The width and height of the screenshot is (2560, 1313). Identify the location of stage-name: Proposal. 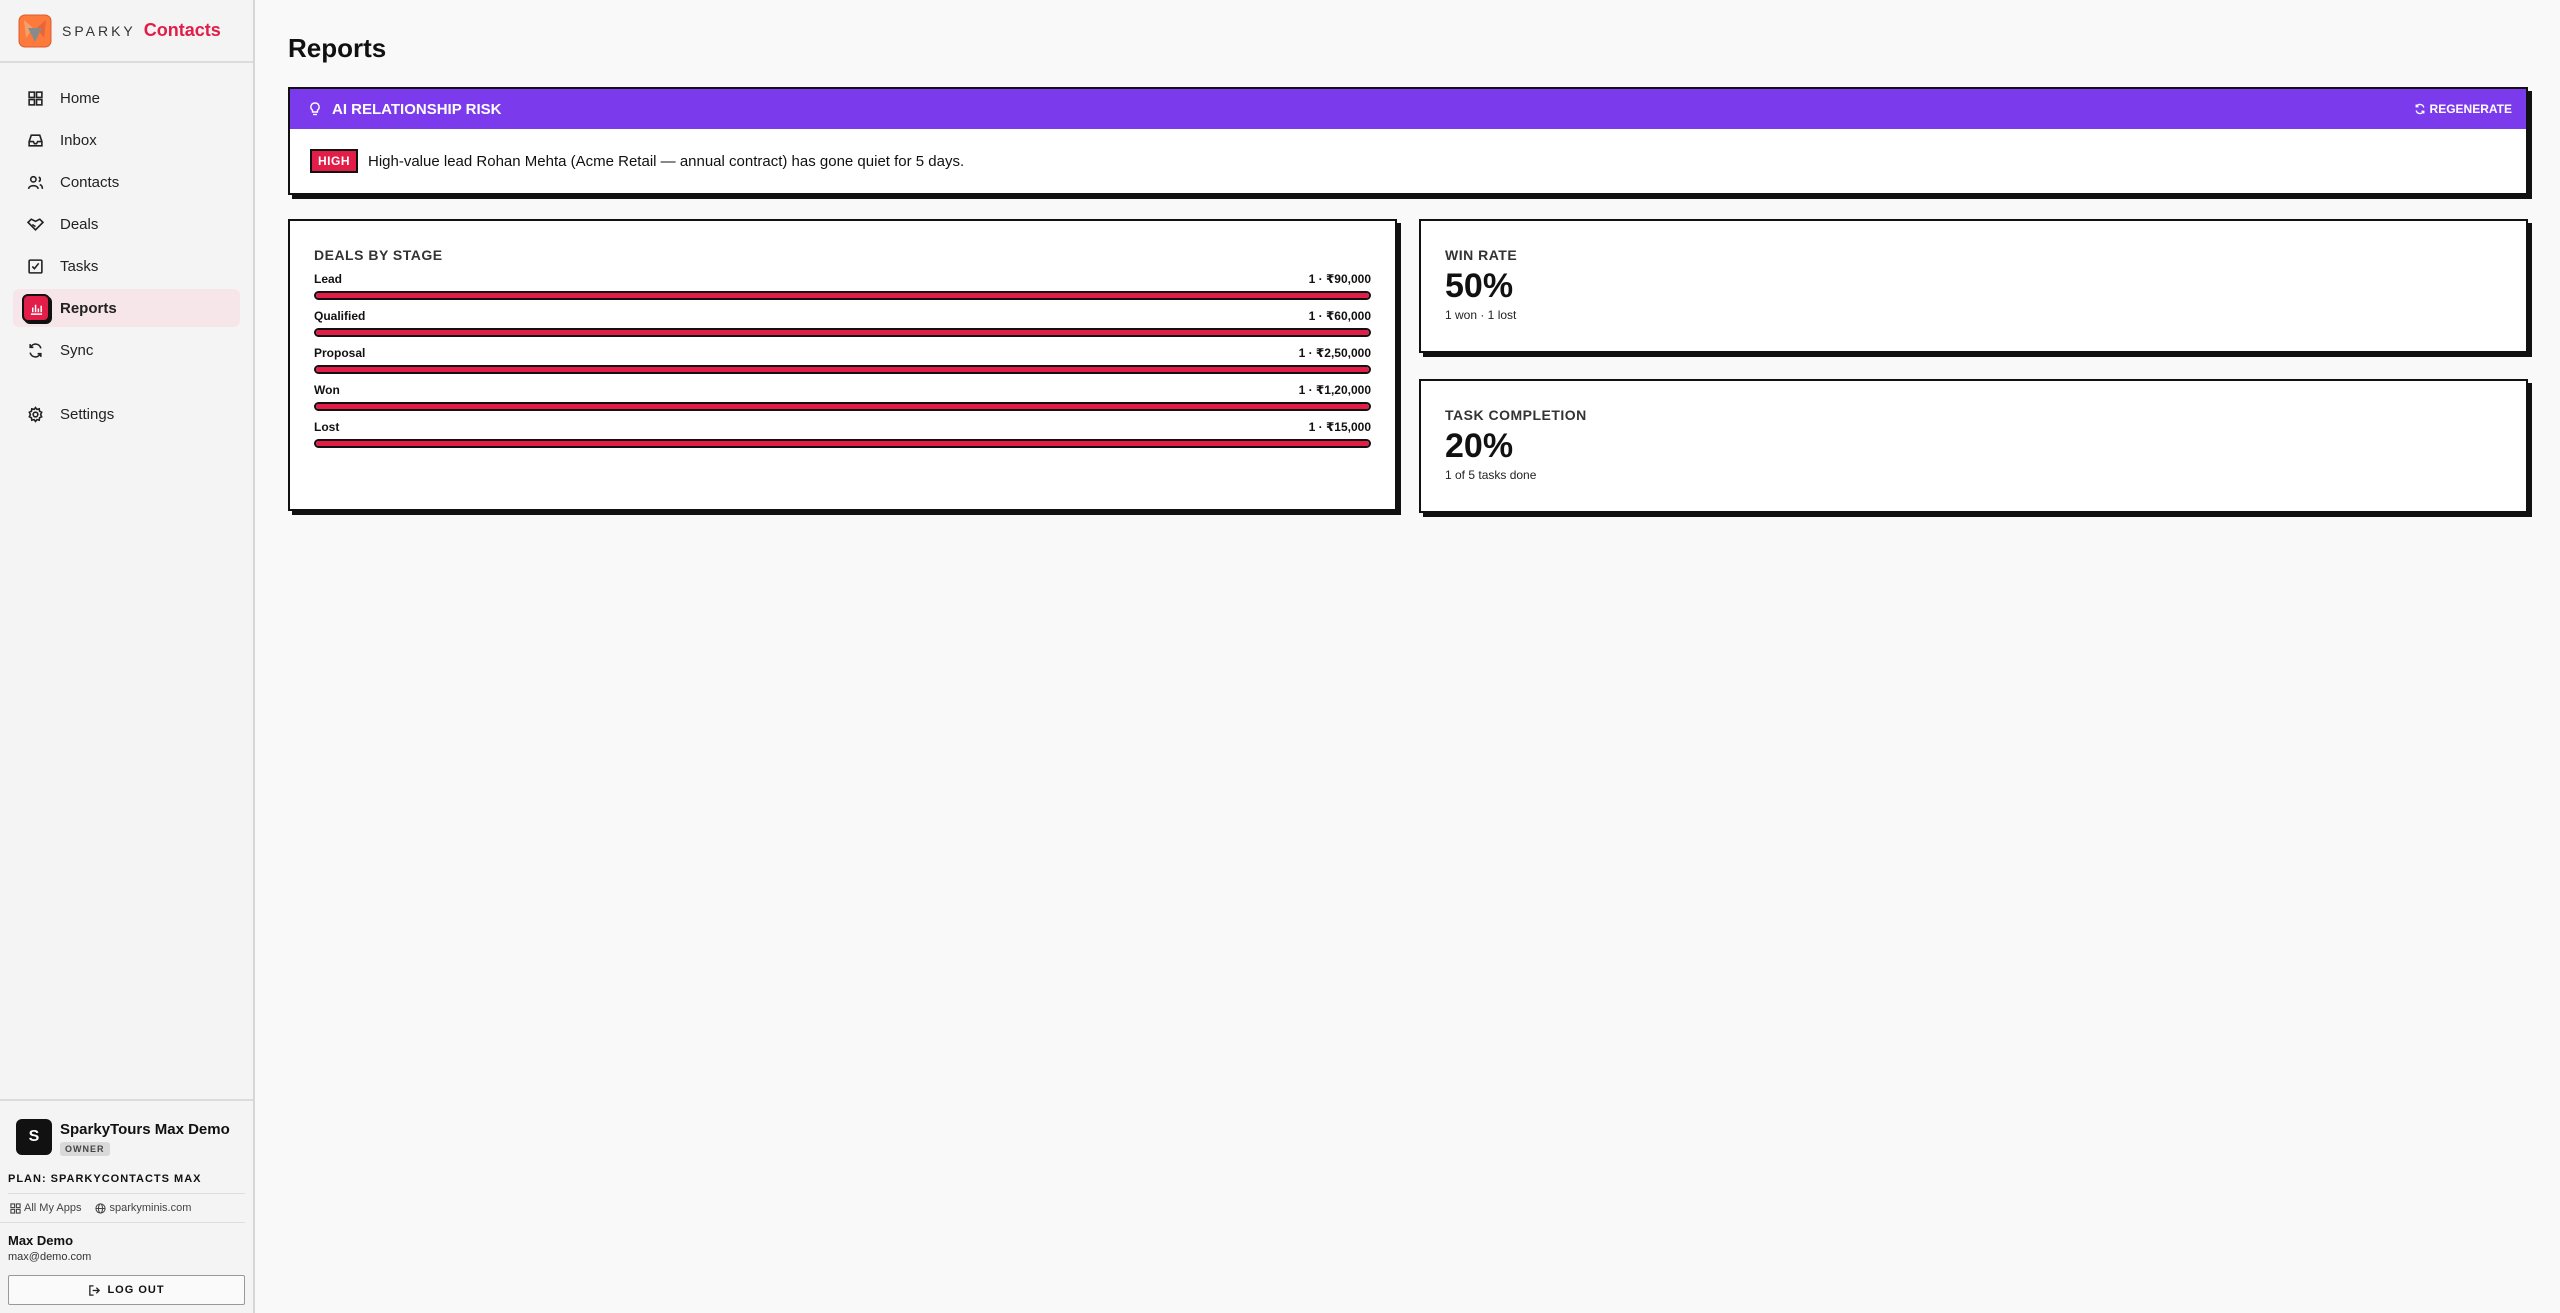
(340, 353).